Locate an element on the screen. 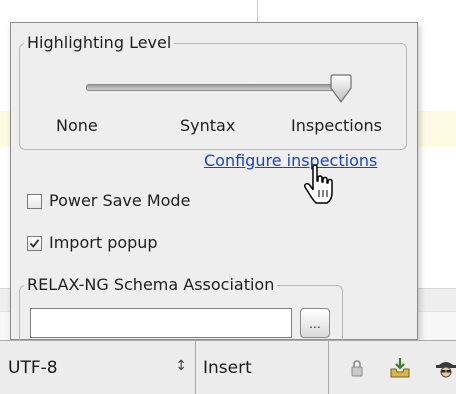 This screenshot has height=394, width=456. relax-ng-schema-legend: RELAX-NG Schema Association is located at coordinates (151, 285).